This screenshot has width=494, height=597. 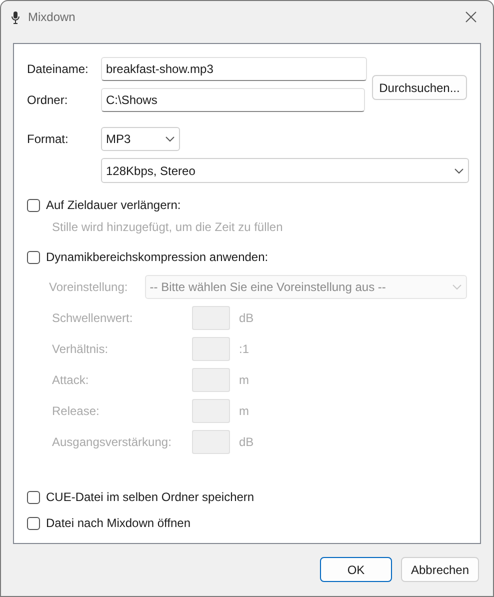 What do you see at coordinates (89, 287) in the screenshot?
I see `field-label: Voreinstellung:` at bounding box center [89, 287].